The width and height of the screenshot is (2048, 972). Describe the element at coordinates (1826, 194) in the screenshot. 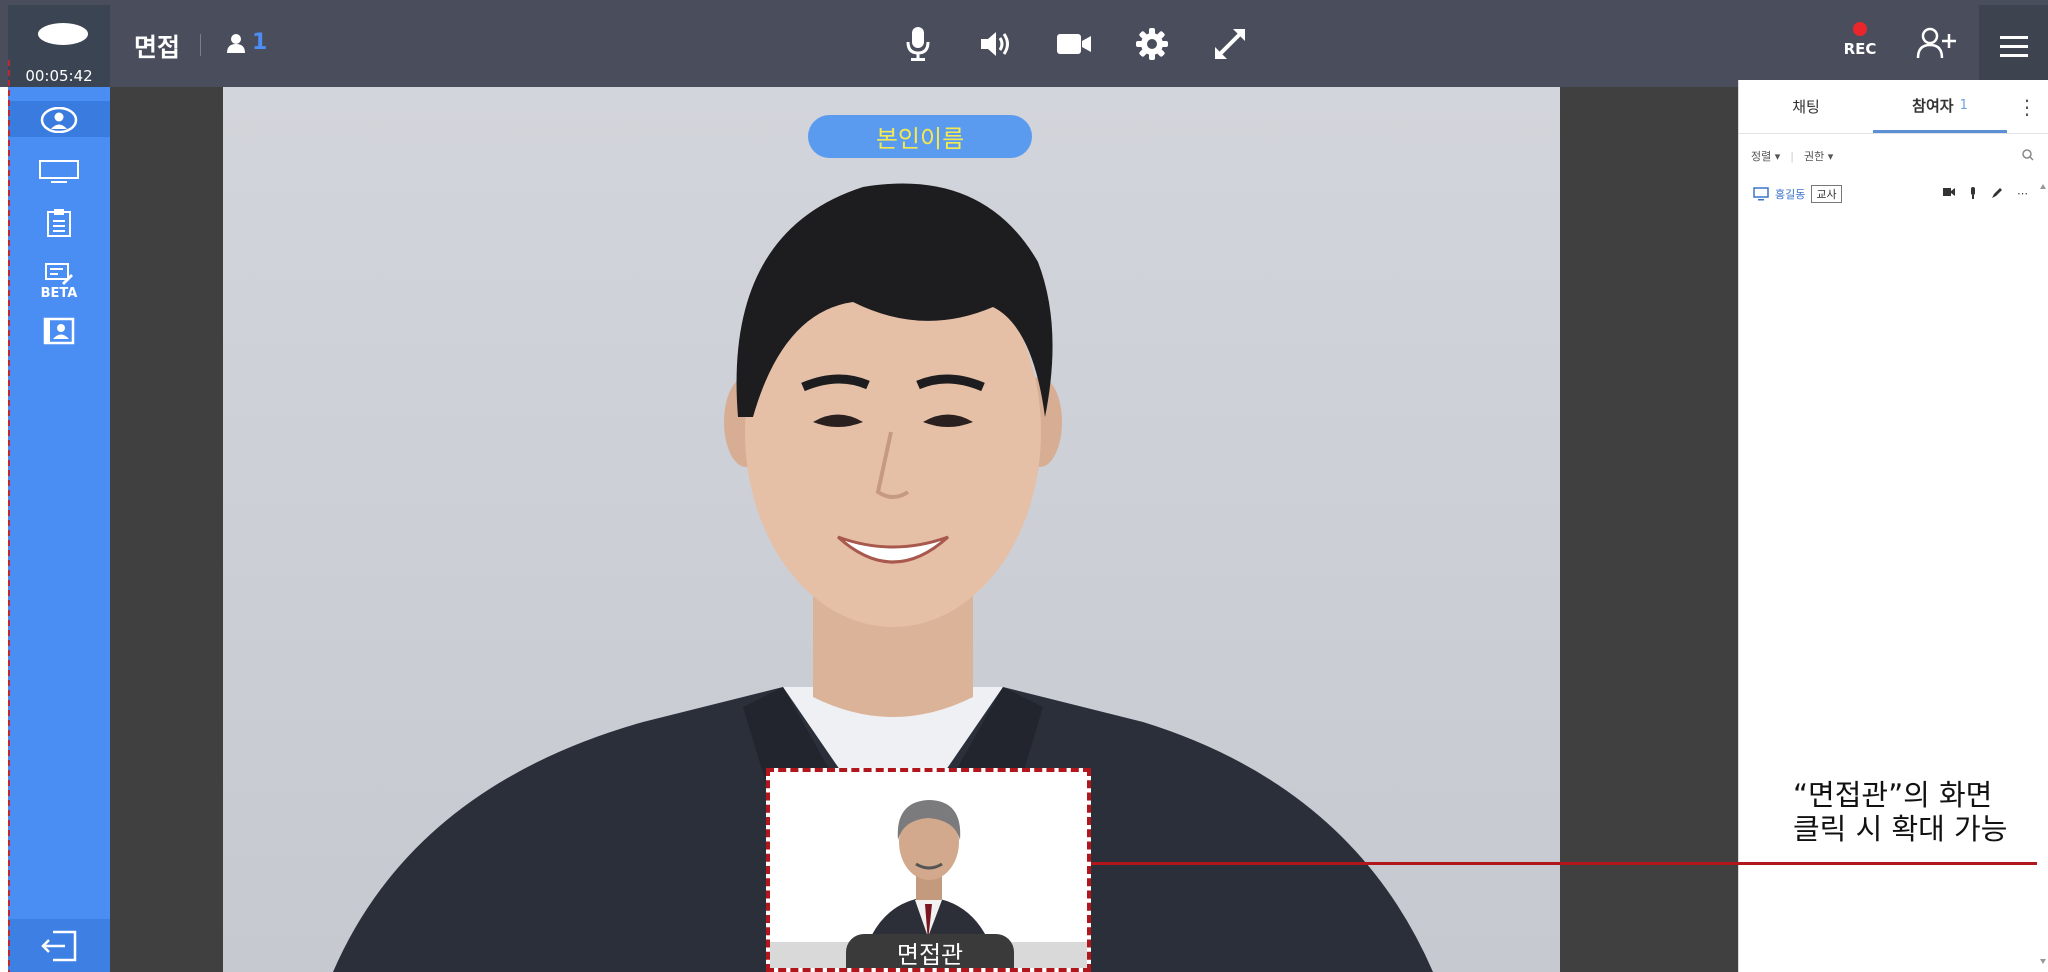

I see `participant-role-badge: 교사` at that location.